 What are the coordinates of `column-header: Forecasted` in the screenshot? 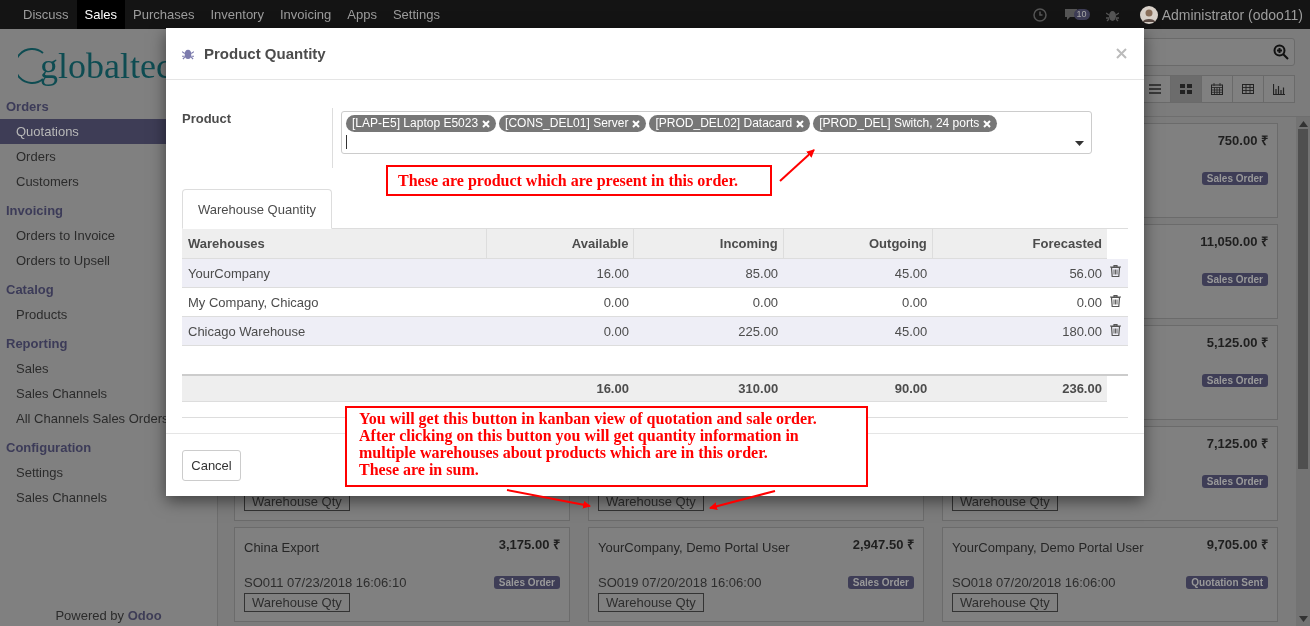 It's located at (1019, 244).